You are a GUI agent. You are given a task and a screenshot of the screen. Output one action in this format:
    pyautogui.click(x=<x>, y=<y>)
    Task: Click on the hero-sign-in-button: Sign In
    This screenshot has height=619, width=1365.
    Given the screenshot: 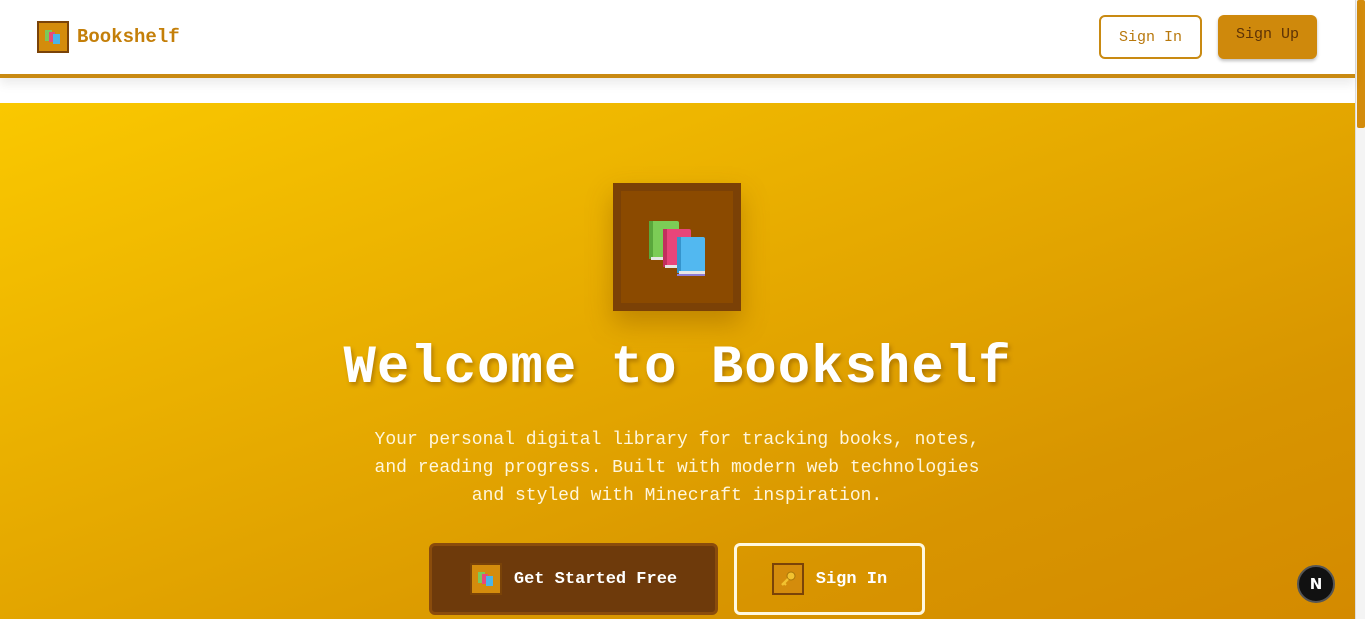 What is the action you would take?
    pyautogui.click(x=829, y=579)
    